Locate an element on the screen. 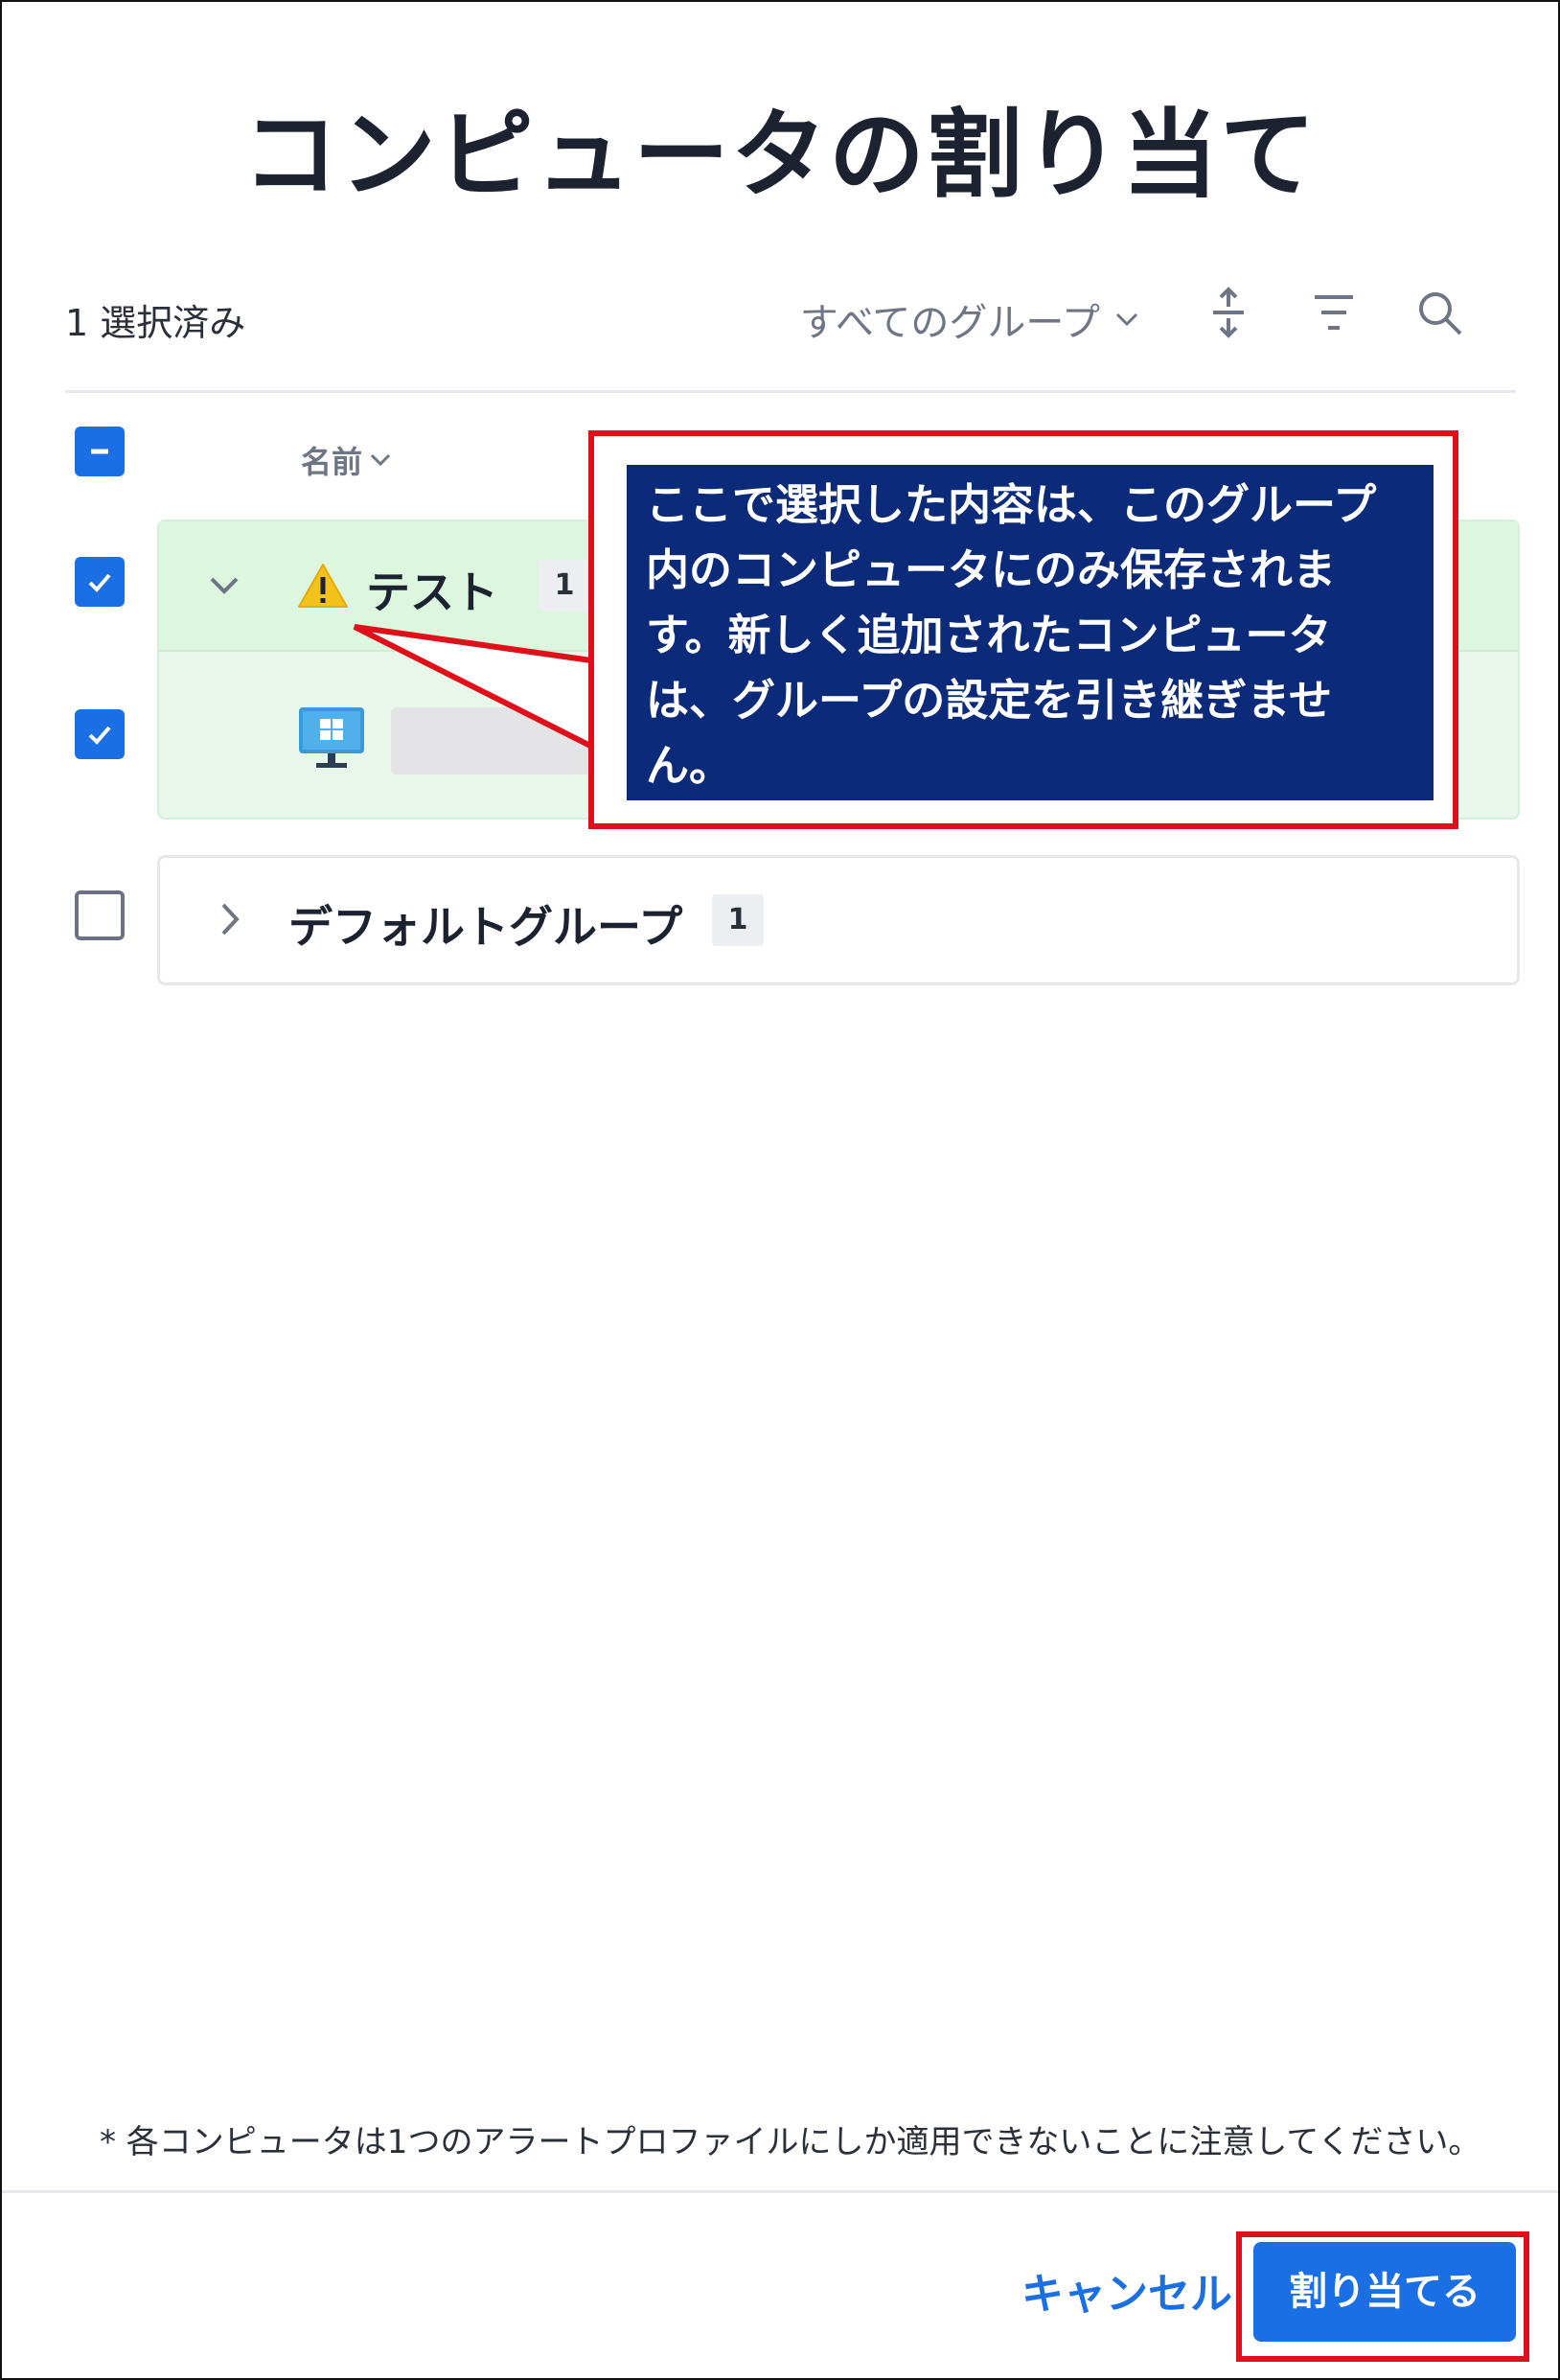  cancel-button: キャンセル is located at coordinates (1127, 2290).